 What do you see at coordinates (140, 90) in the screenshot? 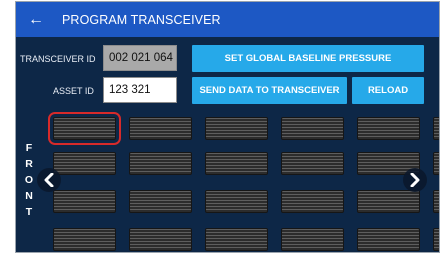
I see `asset-id-field` at bounding box center [140, 90].